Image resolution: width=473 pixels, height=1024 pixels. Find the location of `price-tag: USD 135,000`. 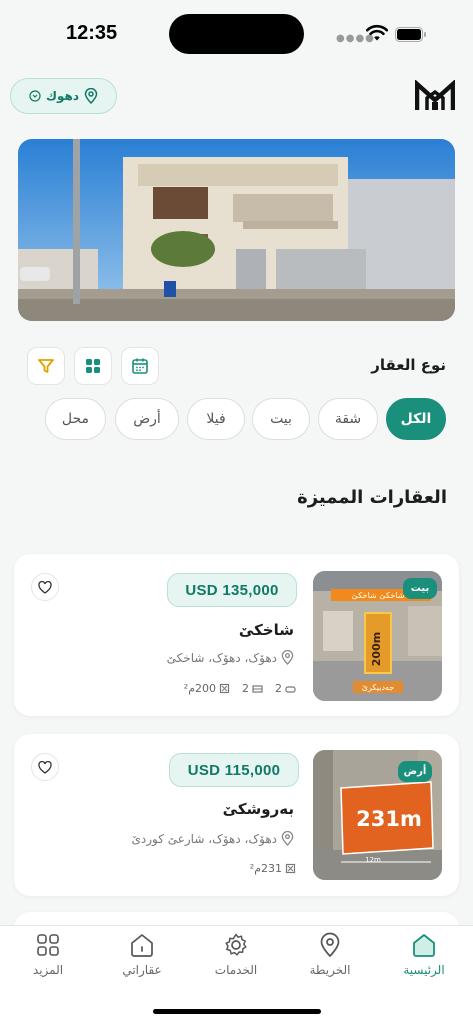

price-tag: USD 135,000 is located at coordinates (232, 590).